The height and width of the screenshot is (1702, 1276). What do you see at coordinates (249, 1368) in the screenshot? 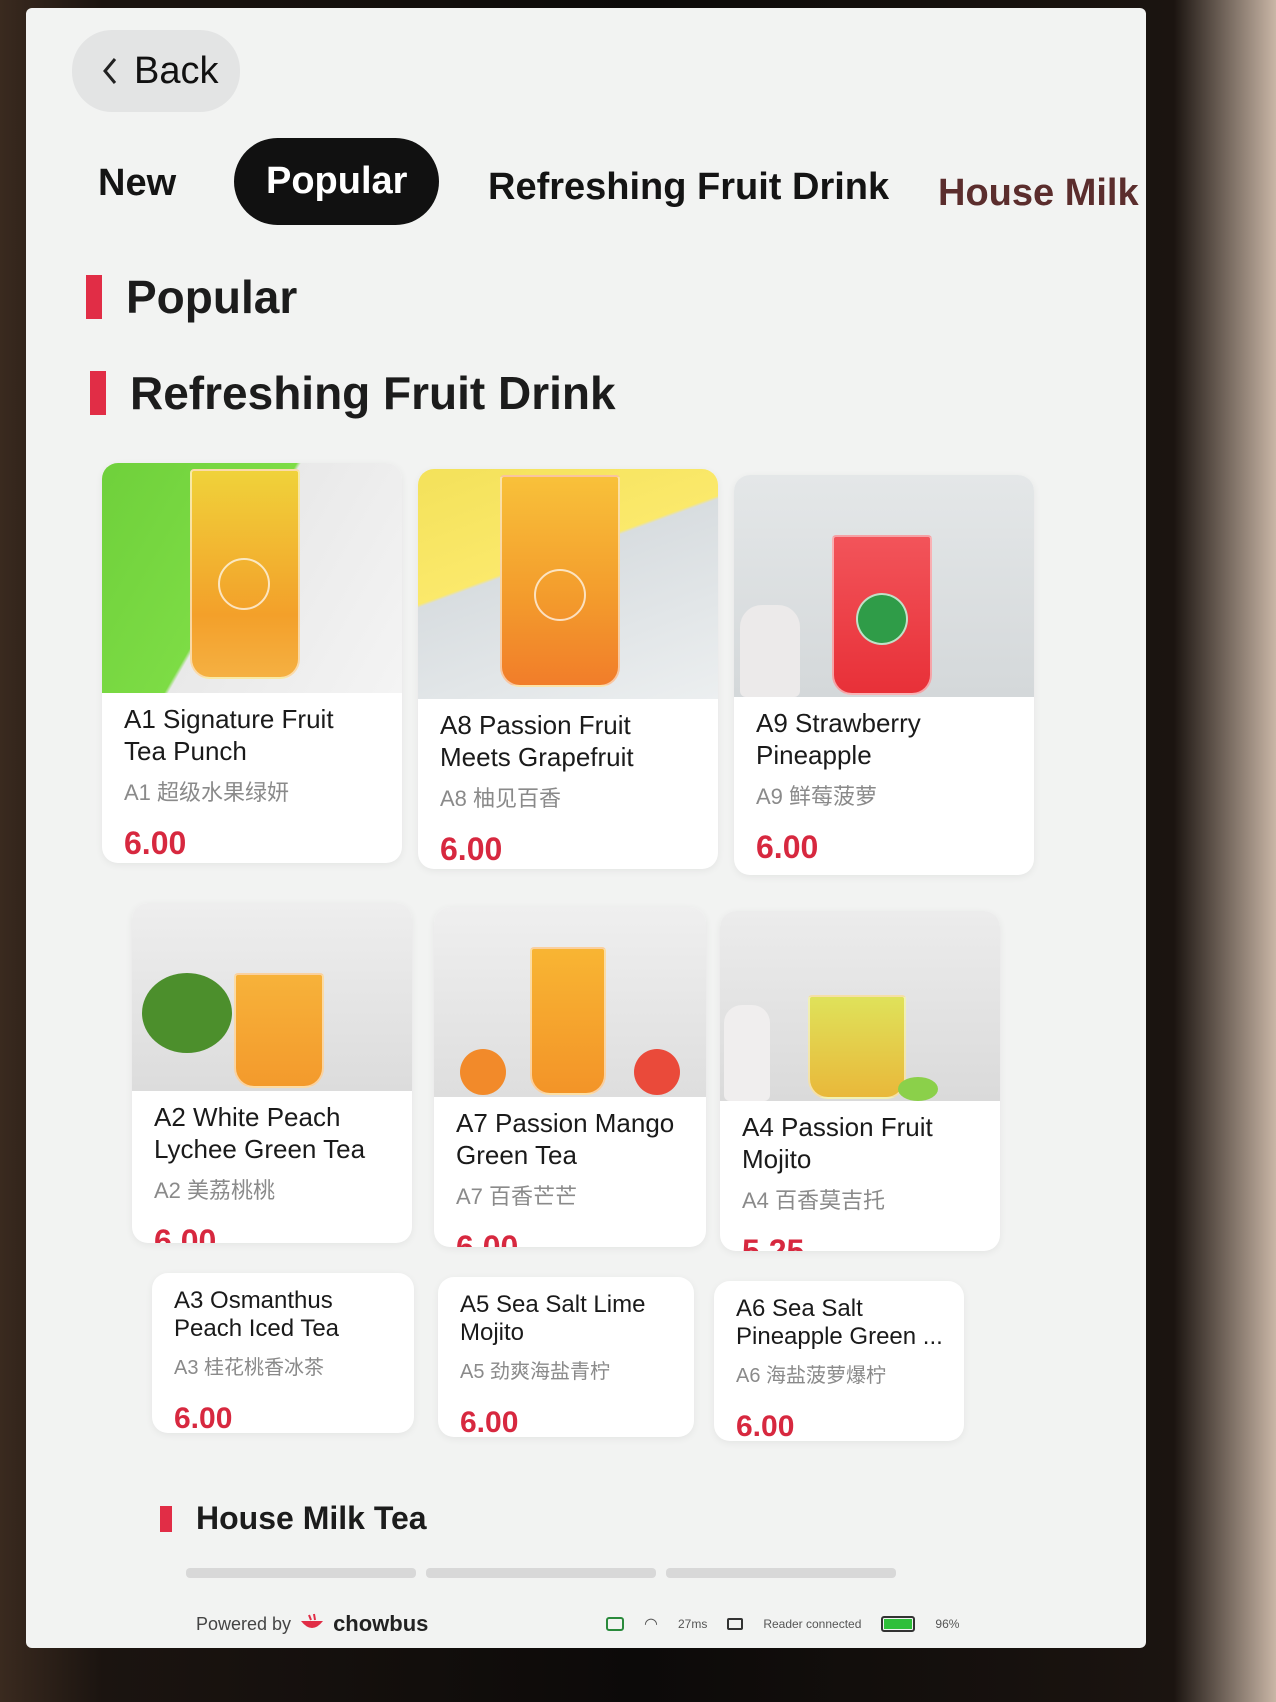
I see `product-name-cn: A3 桂花桃香冰茶` at bounding box center [249, 1368].